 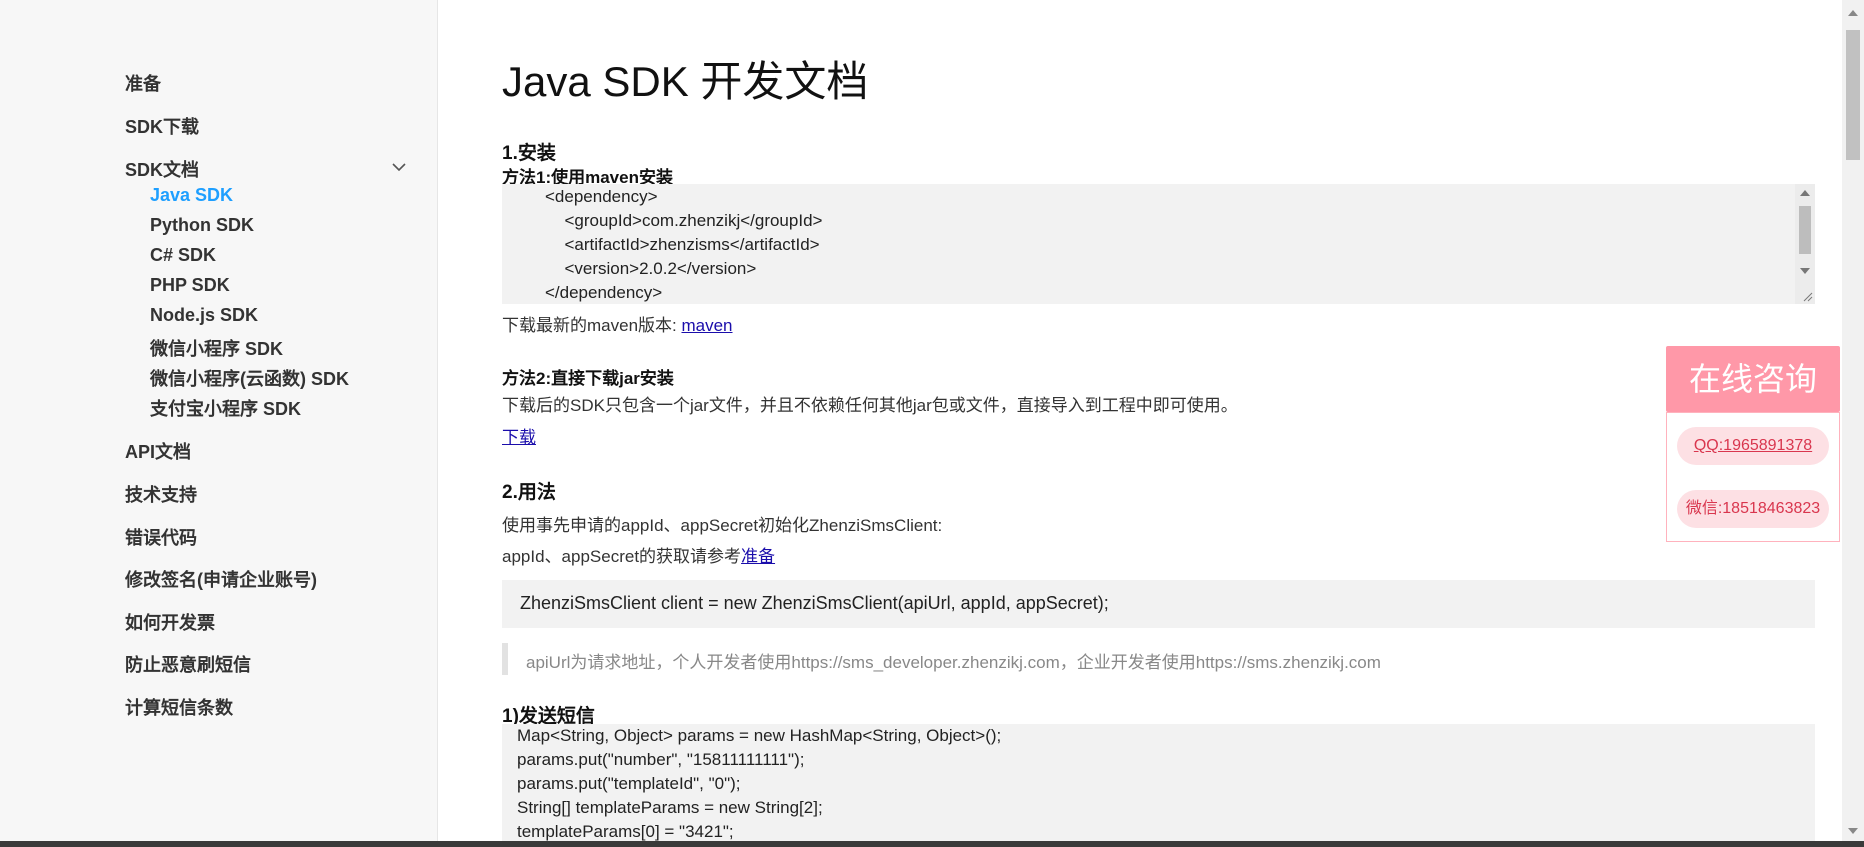 I want to click on usage-line2: appId、appSecret的获取请参考准备, so click(x=638, y=554).